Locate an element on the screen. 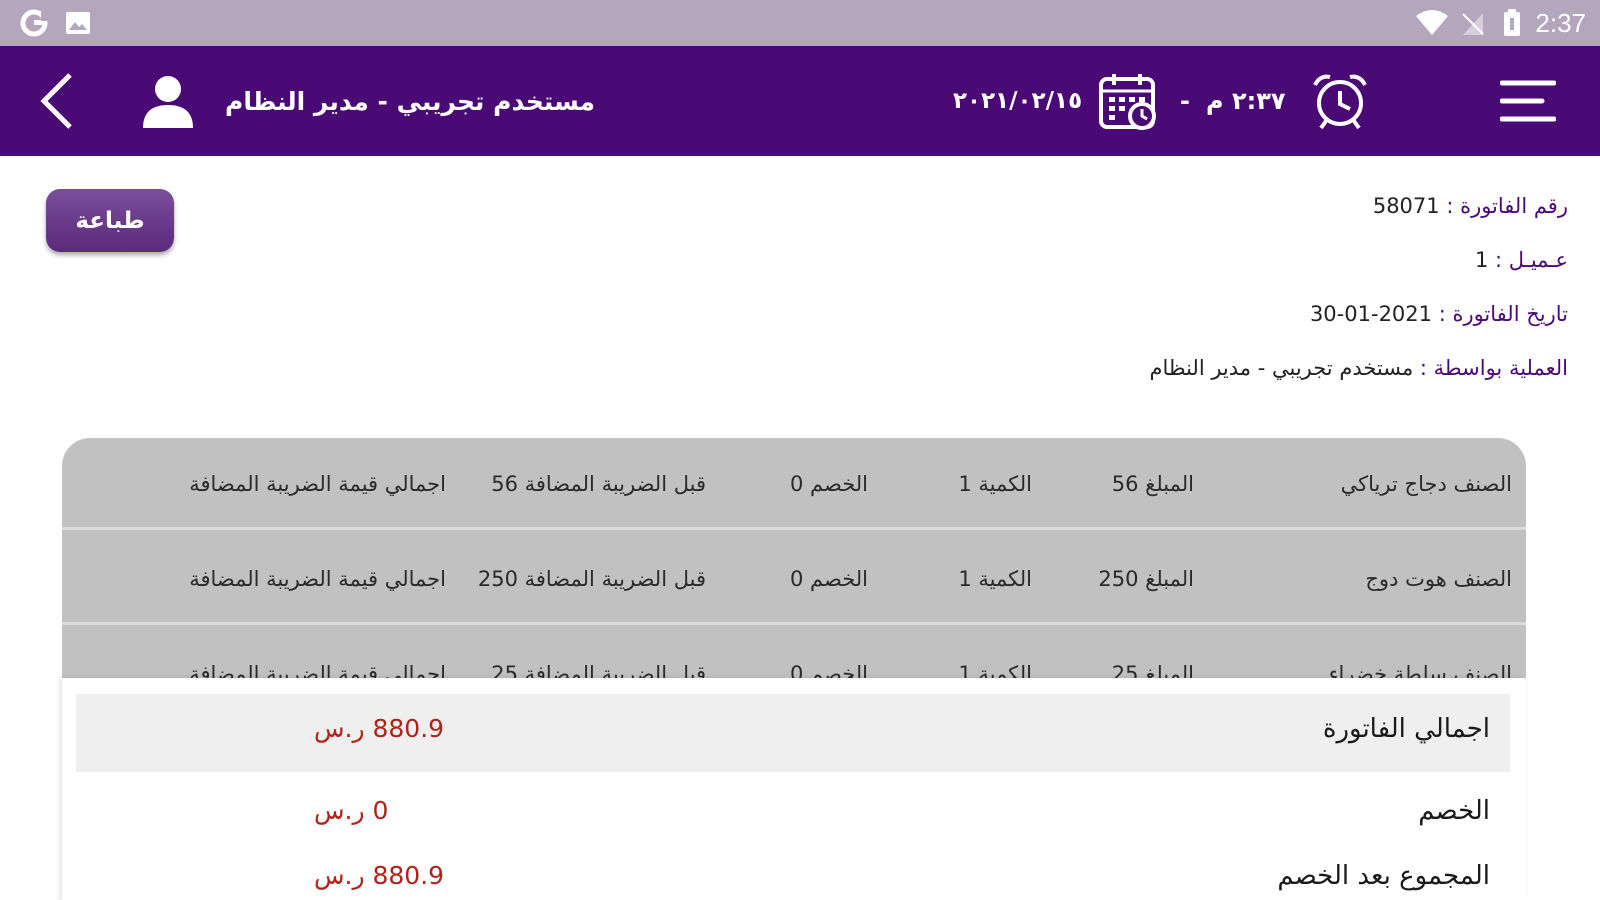  back-button is located at coordinates (58, 101).